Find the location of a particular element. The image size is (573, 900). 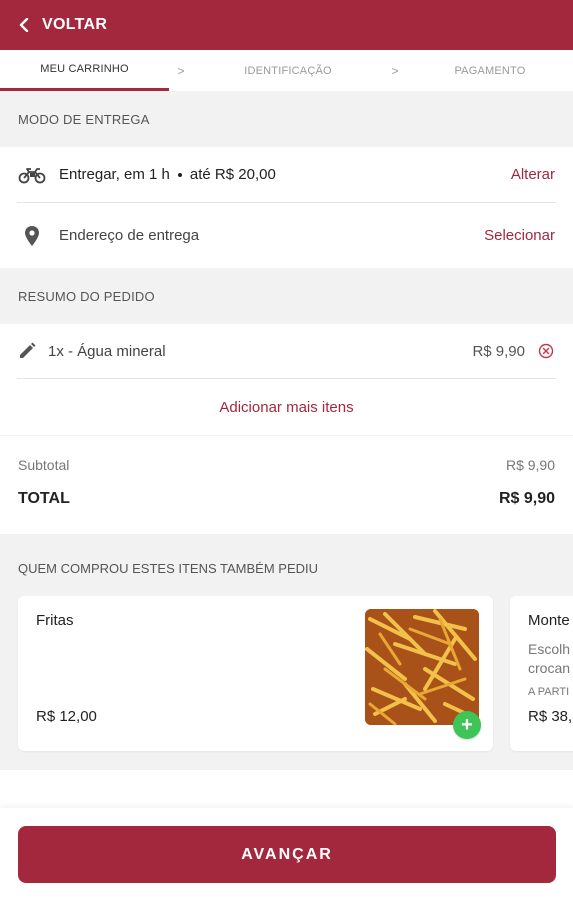

order-item-price: R$ 9,90 is located at coordinates (498, 351).